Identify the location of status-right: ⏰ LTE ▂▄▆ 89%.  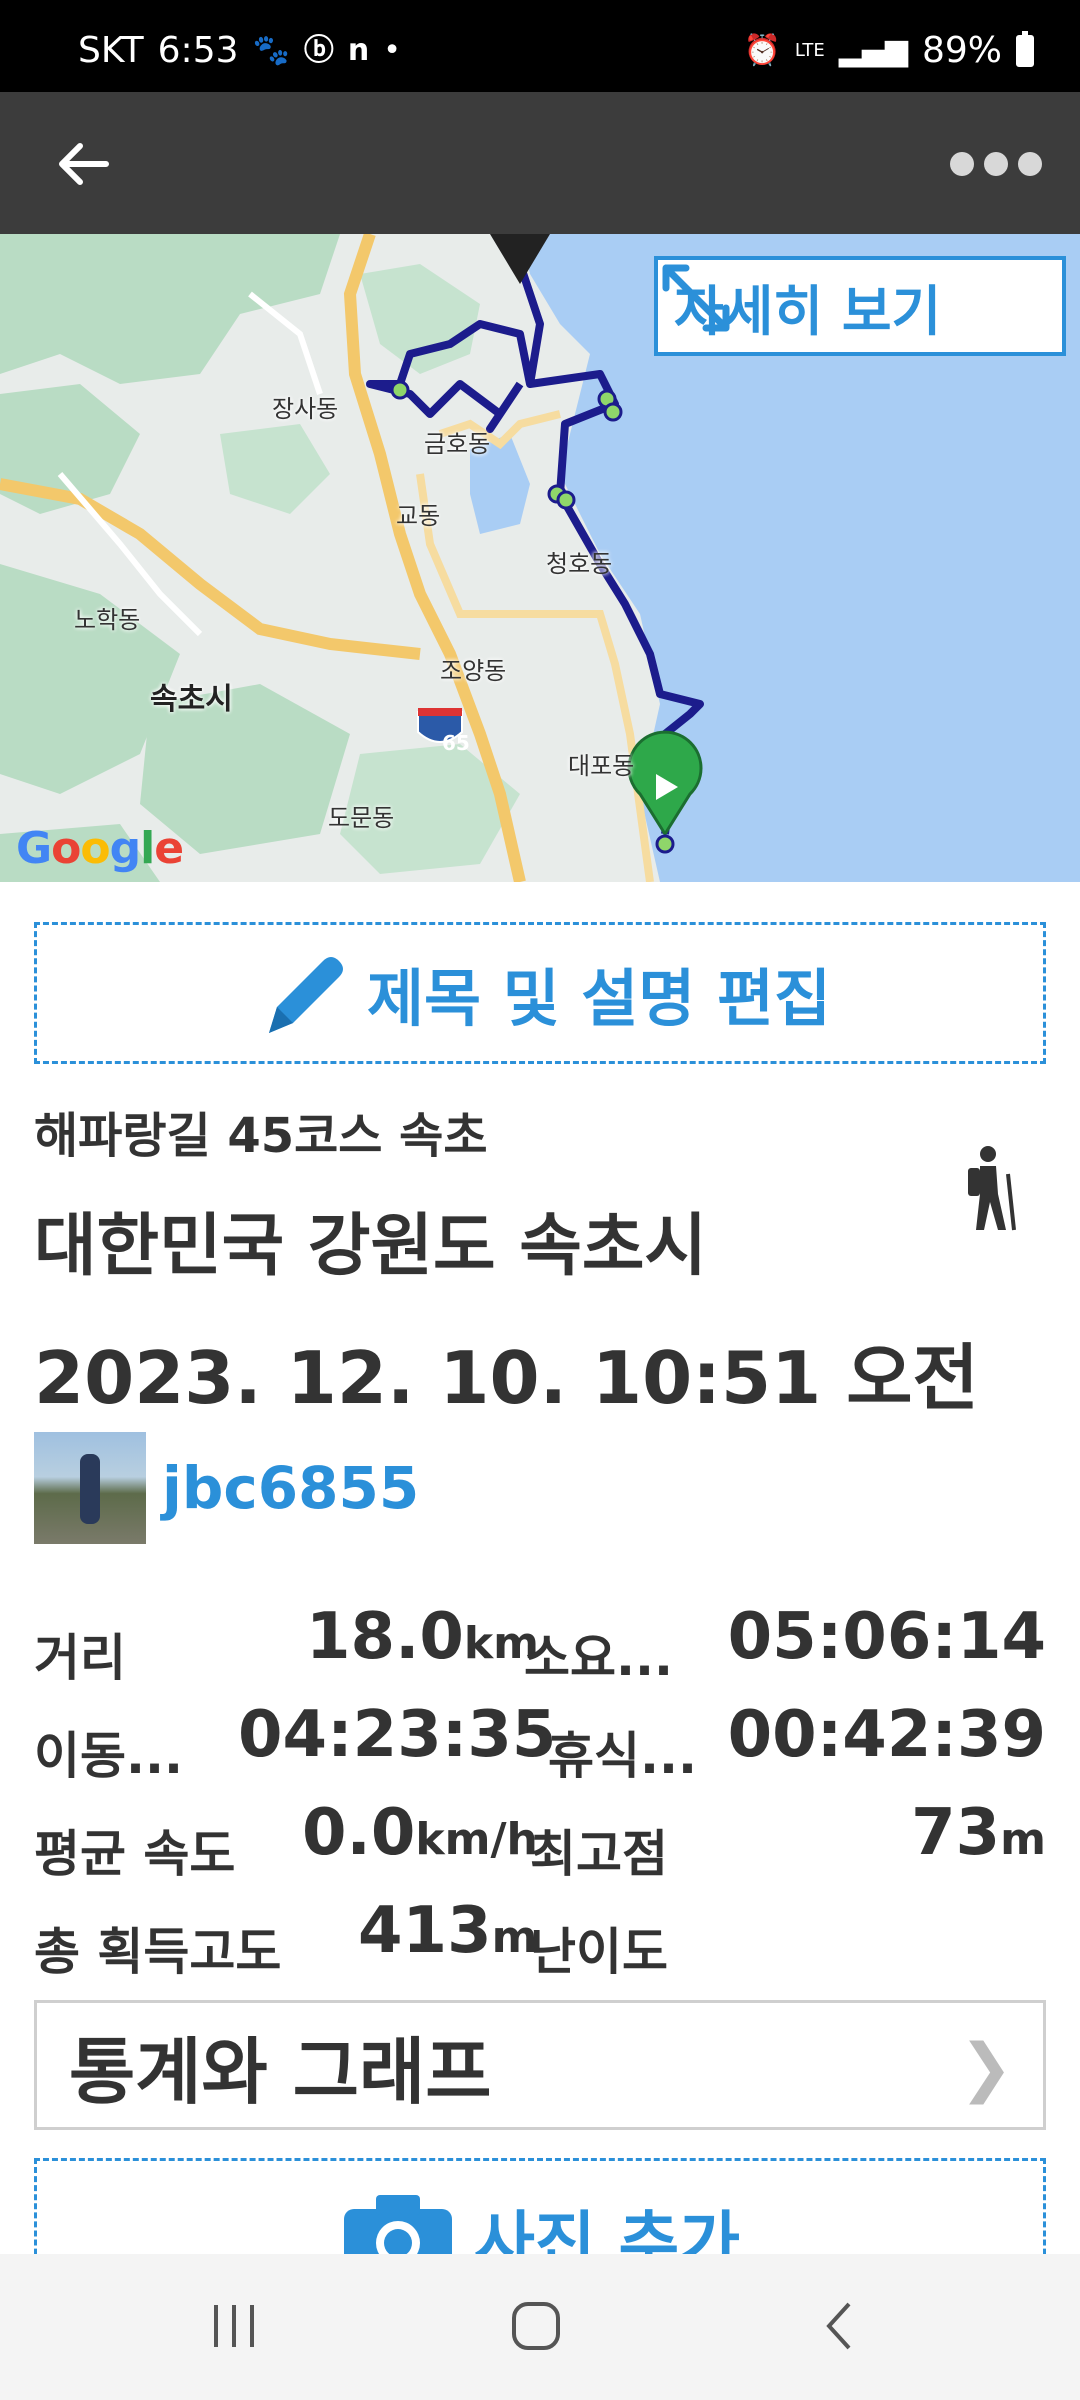
(888, 50).